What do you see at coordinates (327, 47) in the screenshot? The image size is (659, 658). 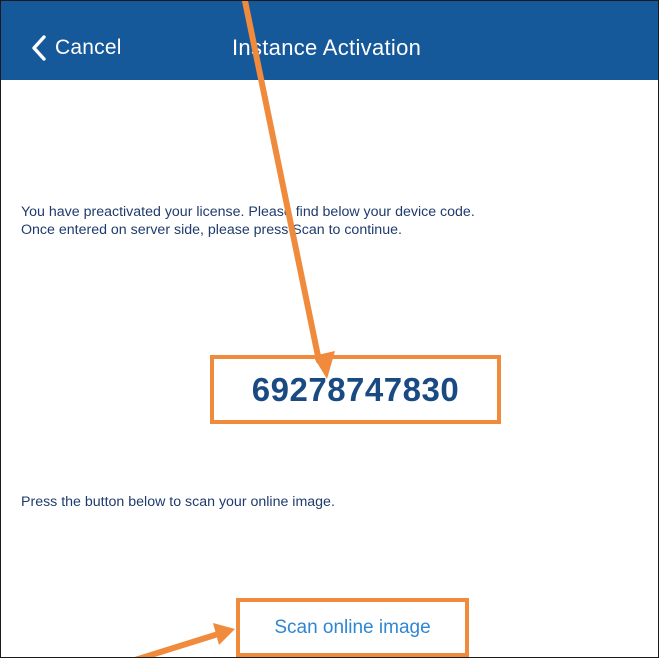 I see `page-title: Instance Activation` at bounding box center [327, 47].